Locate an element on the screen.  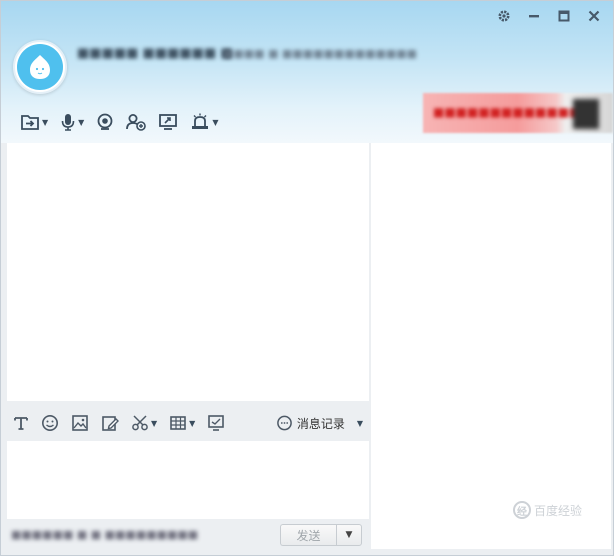
screen-share-icon is located at coordinates (168, 122).